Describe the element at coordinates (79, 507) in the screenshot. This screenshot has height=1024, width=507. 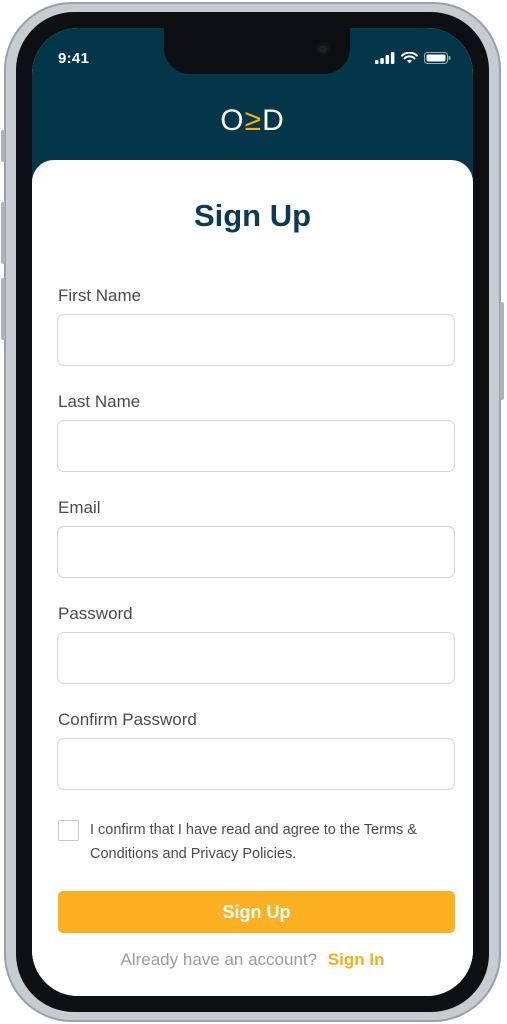
I see `email-label: Email` at that location.